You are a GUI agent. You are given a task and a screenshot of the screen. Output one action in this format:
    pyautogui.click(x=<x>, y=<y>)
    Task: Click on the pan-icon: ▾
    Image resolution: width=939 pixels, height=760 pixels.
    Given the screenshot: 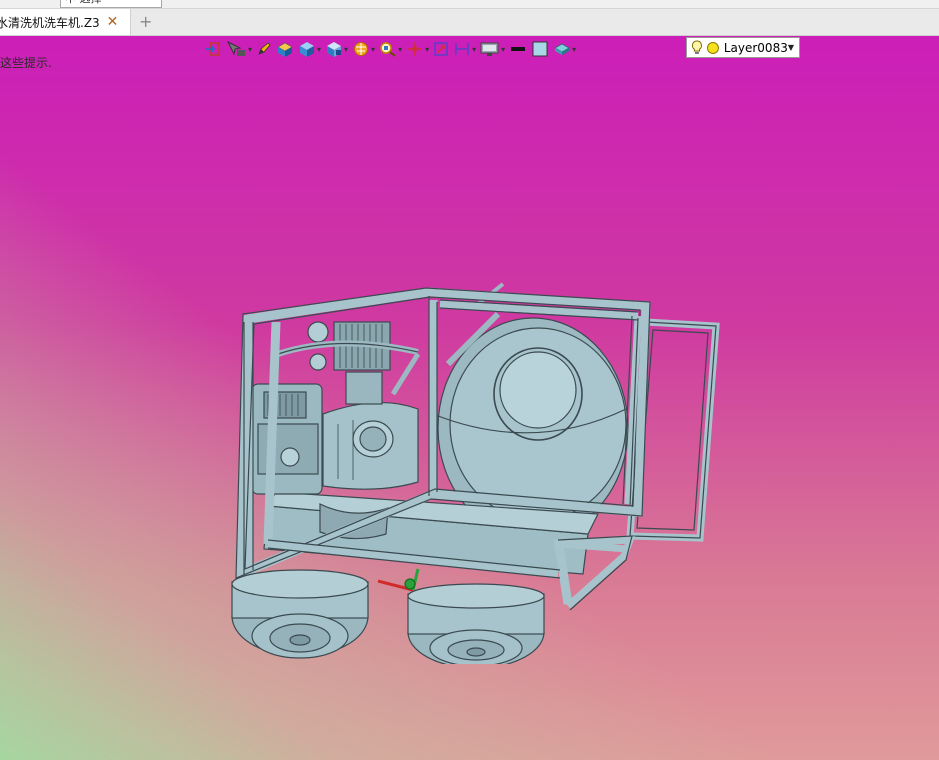 What is the action you would take?
    pyautogui.click(x=417, y=49)
    